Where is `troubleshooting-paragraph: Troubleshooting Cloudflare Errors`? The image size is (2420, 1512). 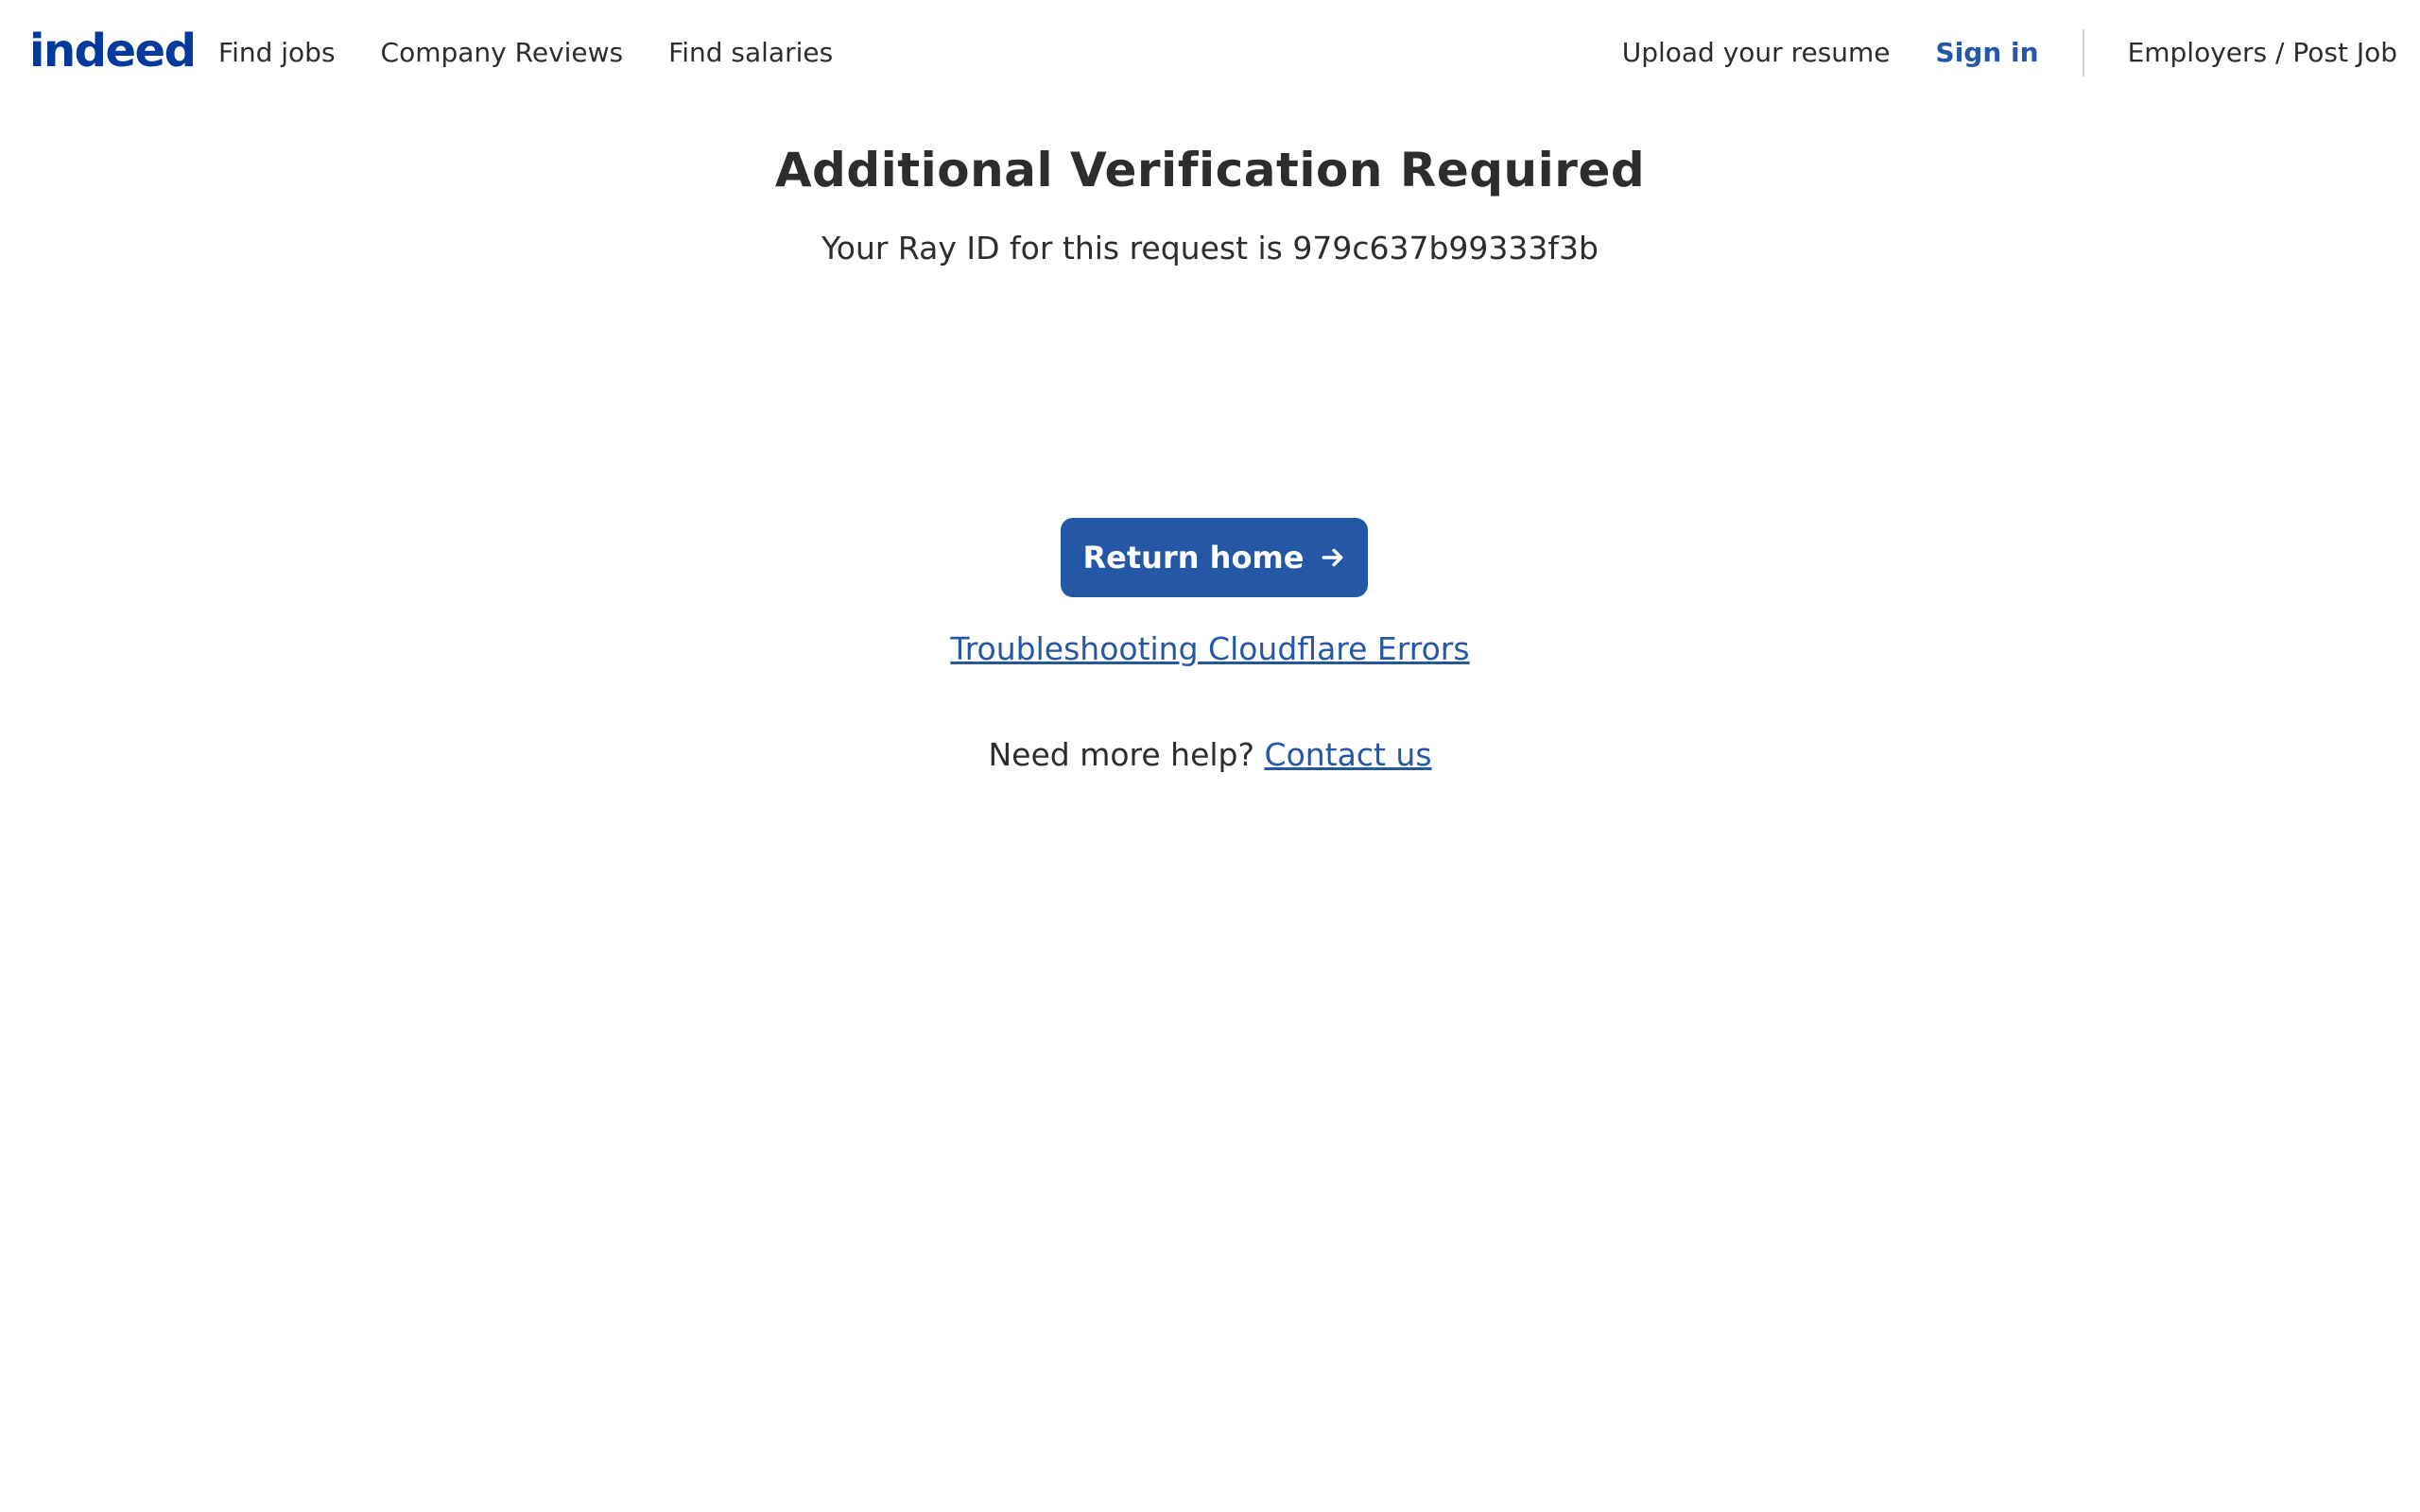
troubleshooting-paragraph: Troubleshooting Cloudflare Errors is located at coordinates (1210, 649).